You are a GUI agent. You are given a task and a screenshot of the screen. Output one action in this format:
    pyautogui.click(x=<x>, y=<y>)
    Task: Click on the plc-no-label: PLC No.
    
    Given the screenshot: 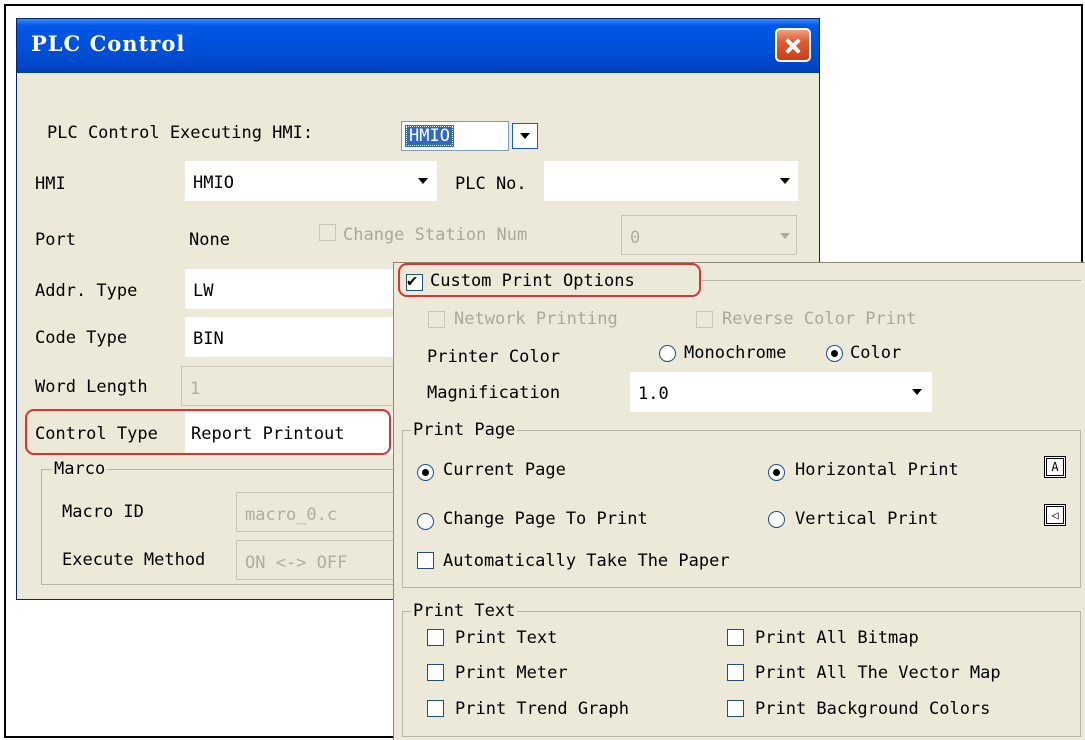 What is the action you would take?
    pyautogui.click(x=491, y=184)
    